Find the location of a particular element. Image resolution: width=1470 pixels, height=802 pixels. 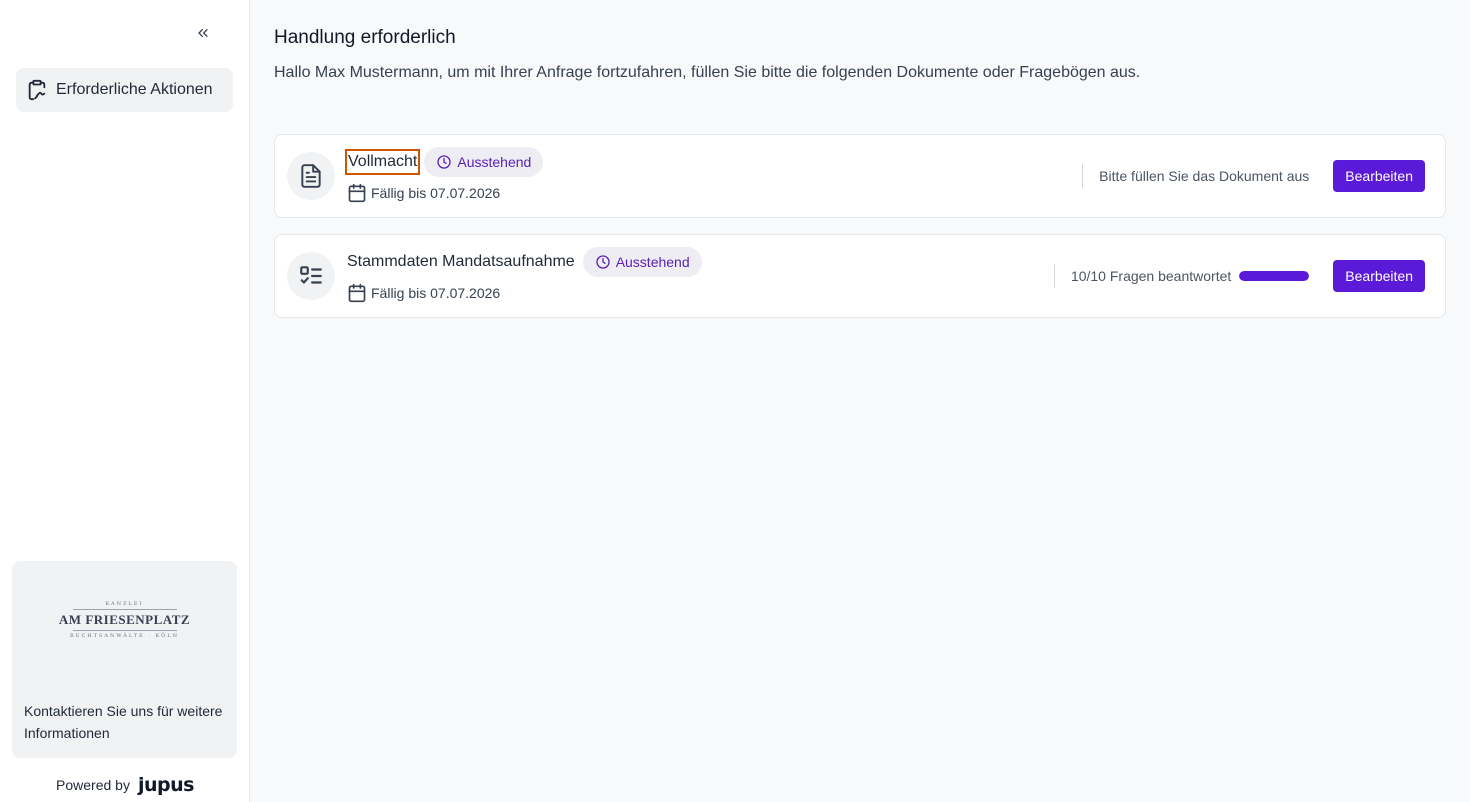

clipboard-signature-icon is located at coordinates (37, 90).